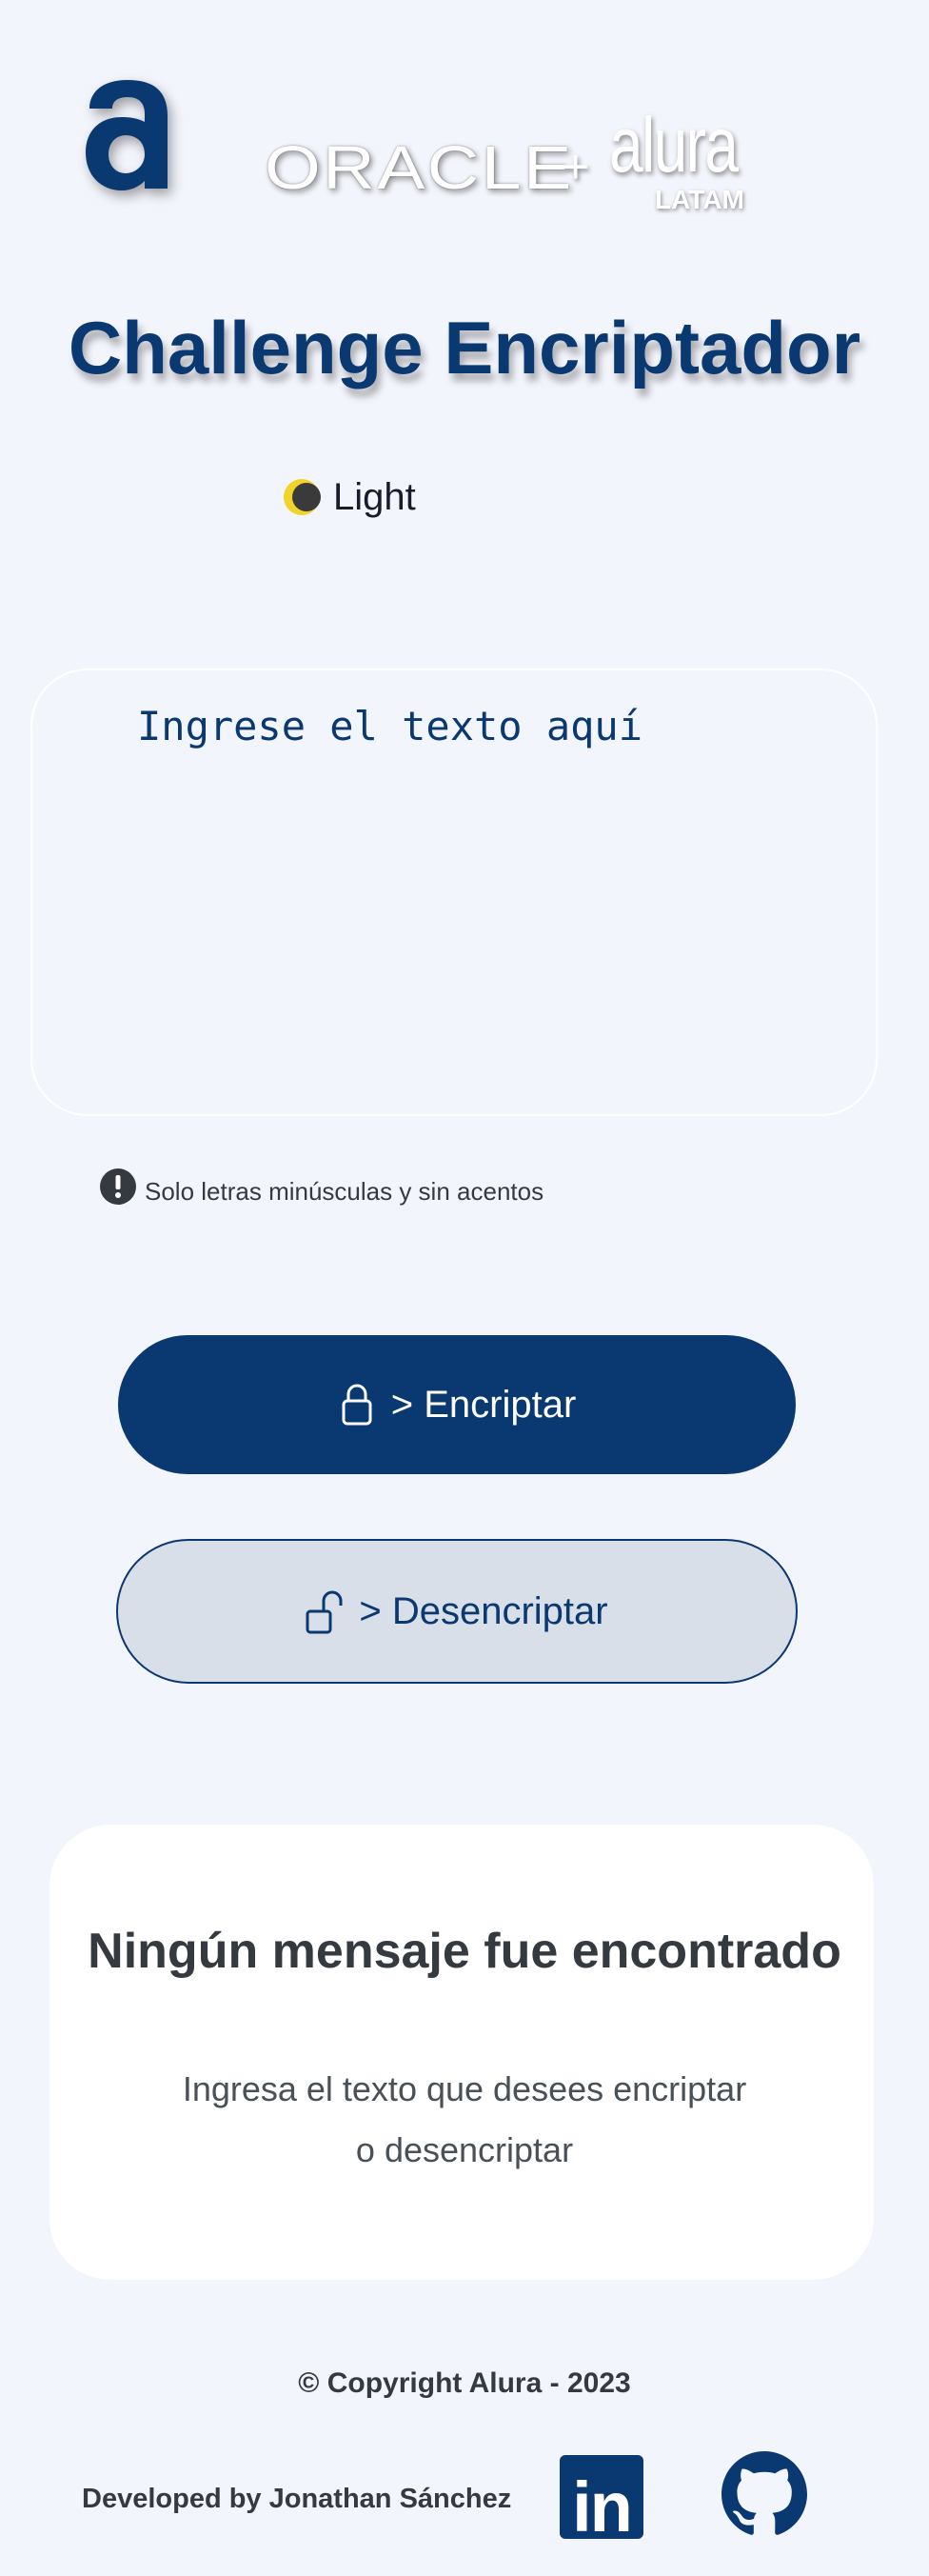 The height and width of the screenshot is (2576, 929). What do you see at coordinates (483, 1610) in the screenshot?
I see `decrypt-button-label: > Desencriptar` at bounding box center [483, 1610].